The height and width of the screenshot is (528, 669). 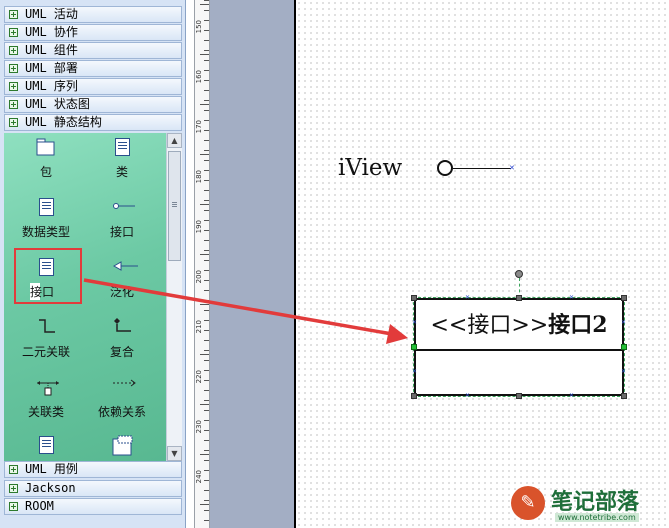 What do you see at coordinates (519, 347) in the screenshot?
I see `selection-outline` at bounding box center [519, 347].